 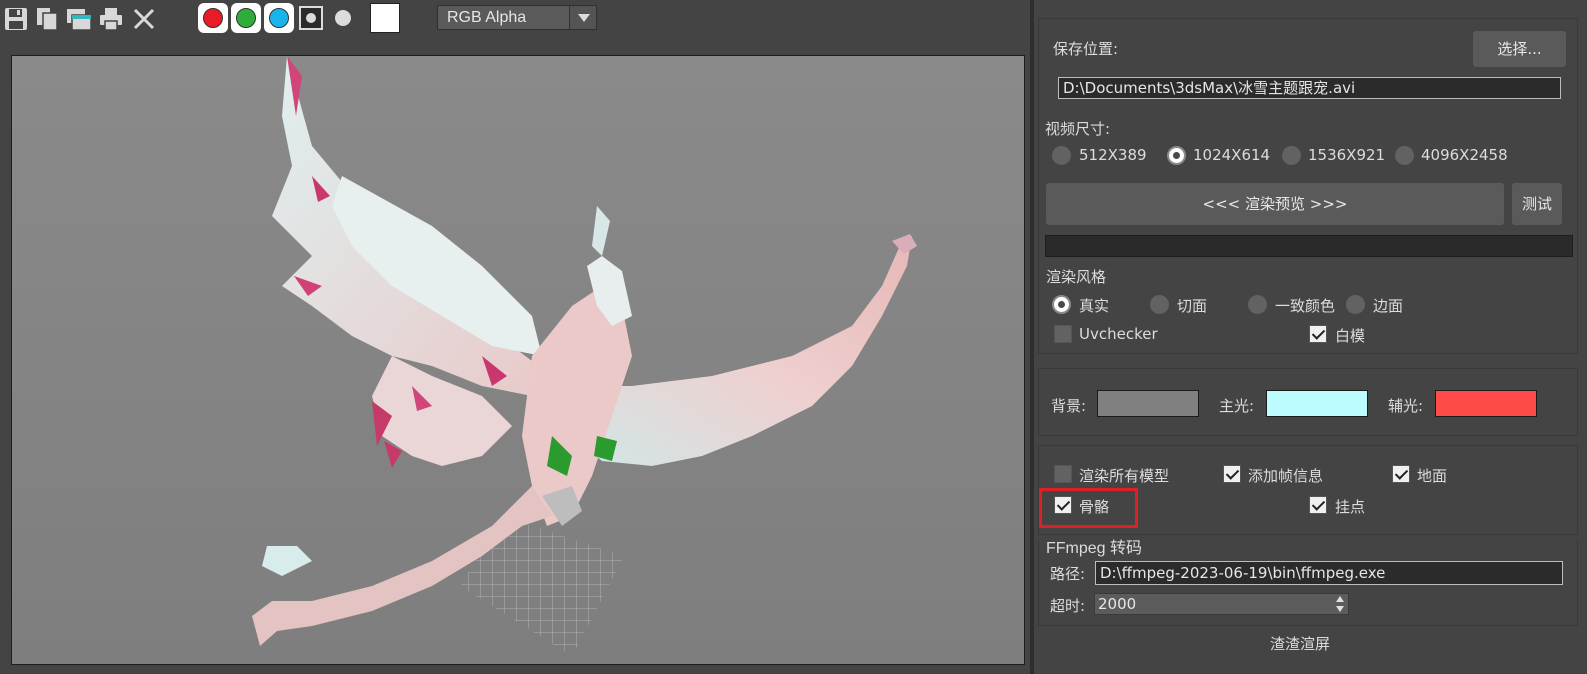 I want to click on red-channel-icon, so click(x=213, y=18).